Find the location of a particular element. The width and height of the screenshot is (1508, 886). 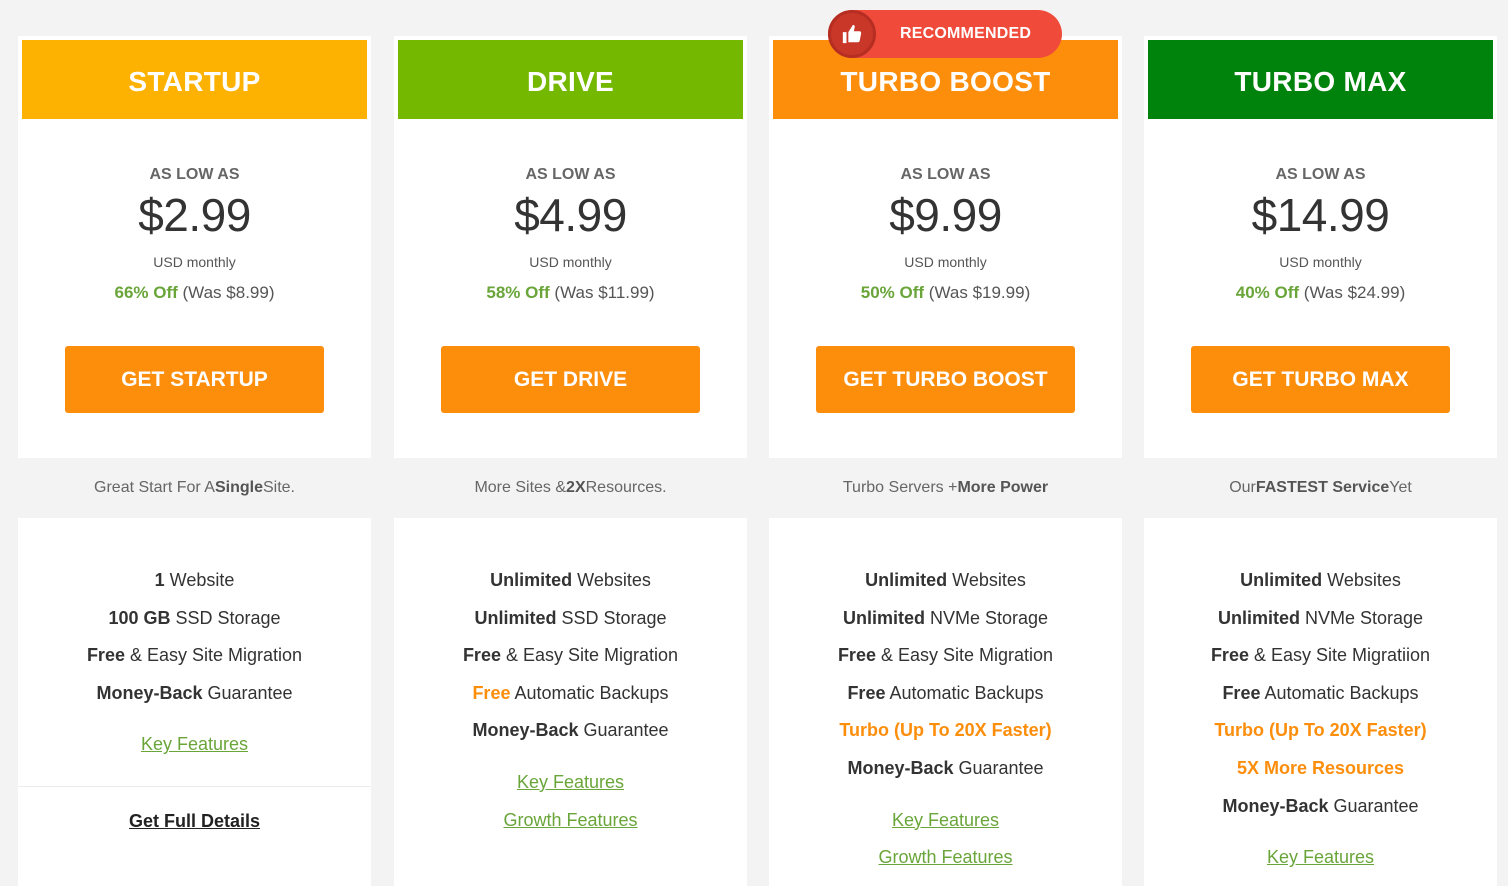

discount-percent: 58% Off is located at coordinates (518, 292).